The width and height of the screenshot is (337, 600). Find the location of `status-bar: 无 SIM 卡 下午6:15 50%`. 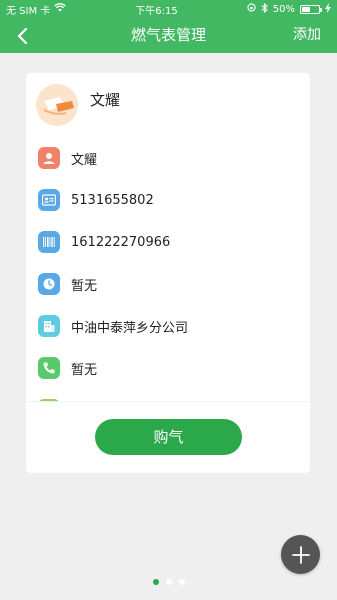

status-bar: 无 SIM 卡 下午6:15 50% is located at coordinates (168, 9).